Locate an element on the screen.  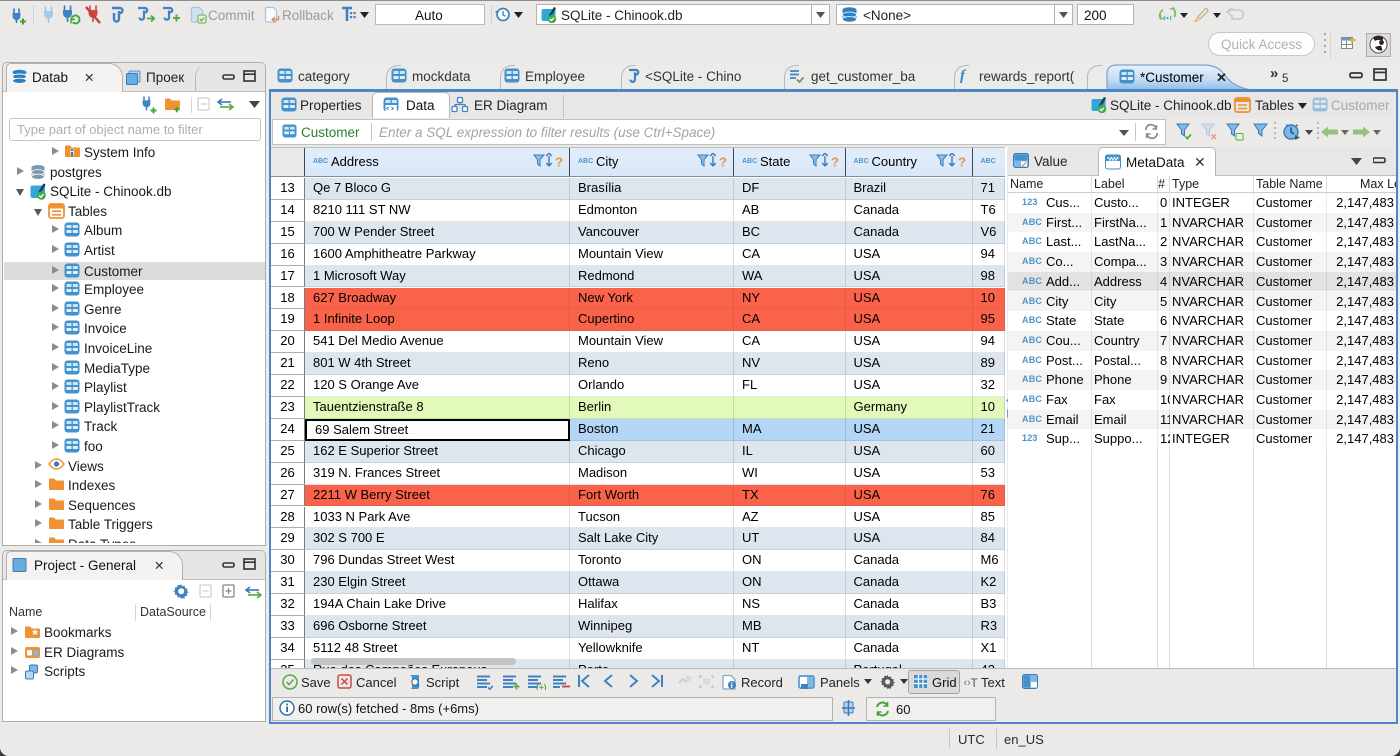
svg-text: T is located at coordinates (975, 682).